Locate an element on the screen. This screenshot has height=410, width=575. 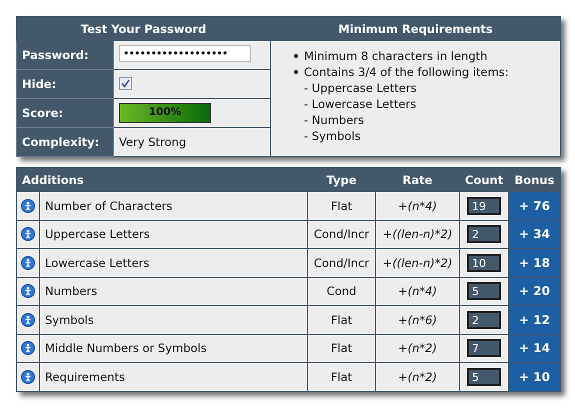
bonus-value: + 14 is located at coordinates (534, 348).